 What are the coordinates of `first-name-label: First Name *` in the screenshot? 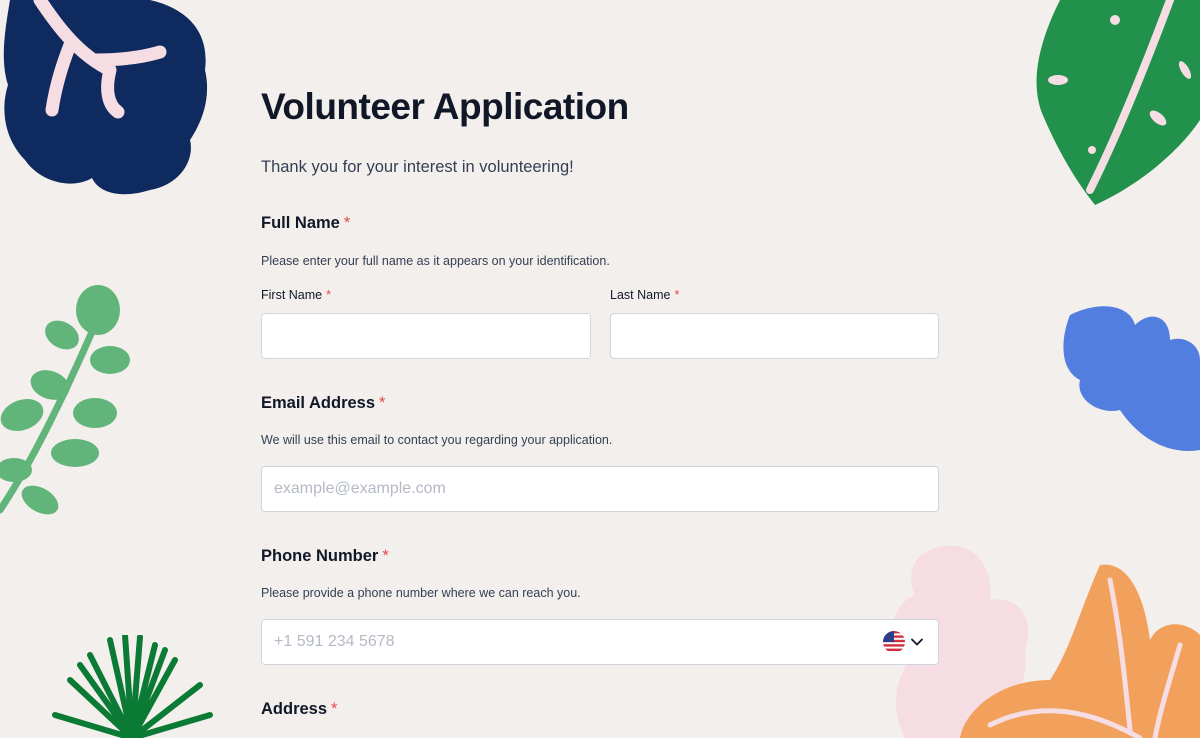 It's located at (296, 295).